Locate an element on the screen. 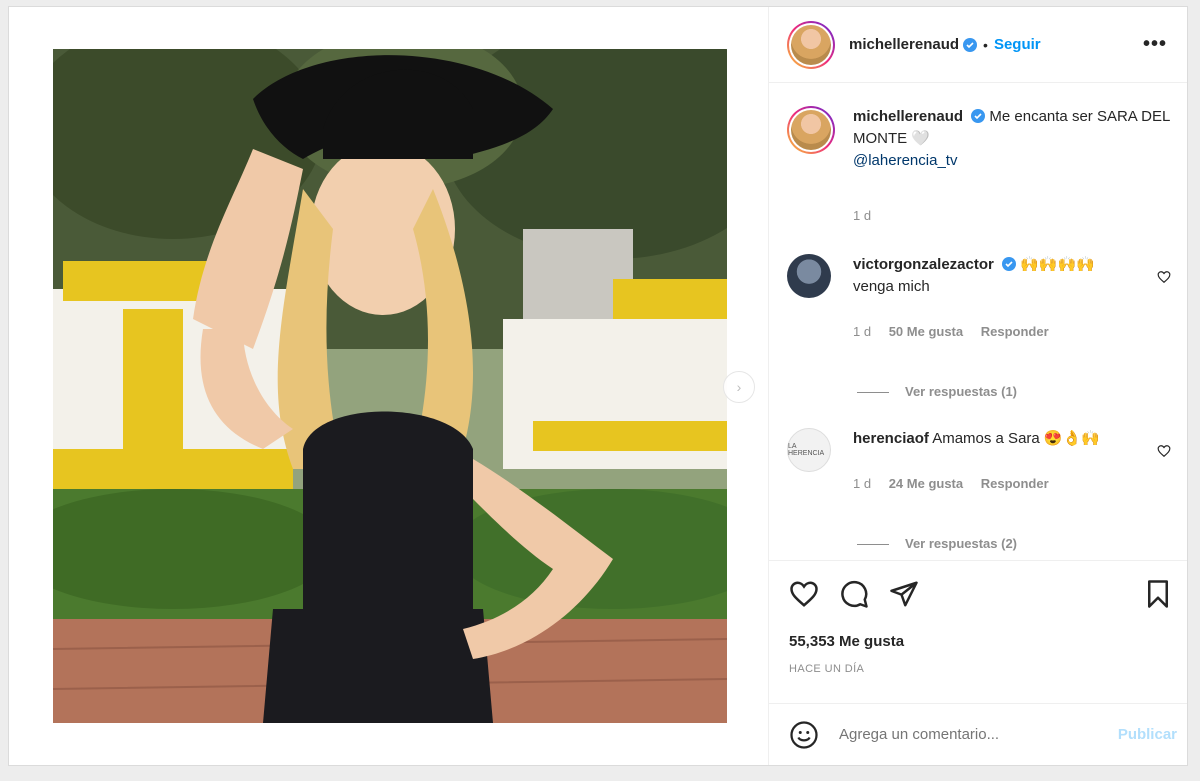 The height and width of the screenshot is (781, 1200). view-replies-label: Ver respuestas (1) is located at coordinates (961, 391).